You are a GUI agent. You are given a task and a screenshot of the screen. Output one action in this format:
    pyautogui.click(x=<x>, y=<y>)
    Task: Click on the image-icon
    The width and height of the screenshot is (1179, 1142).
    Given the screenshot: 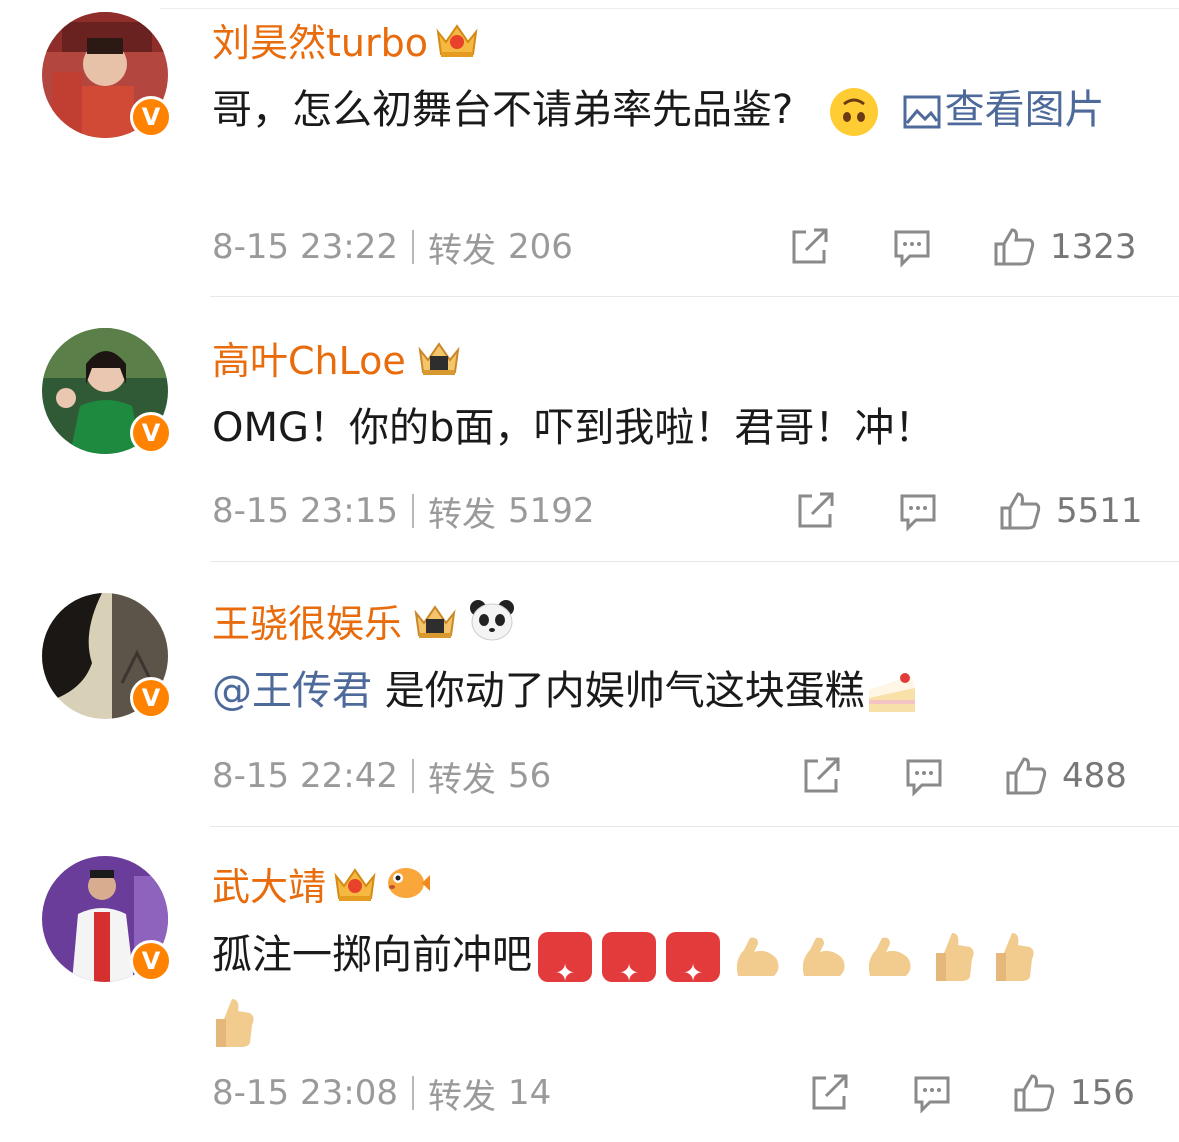 What is the action you would take?
    pyautogui.click(x=922, y=112)
    